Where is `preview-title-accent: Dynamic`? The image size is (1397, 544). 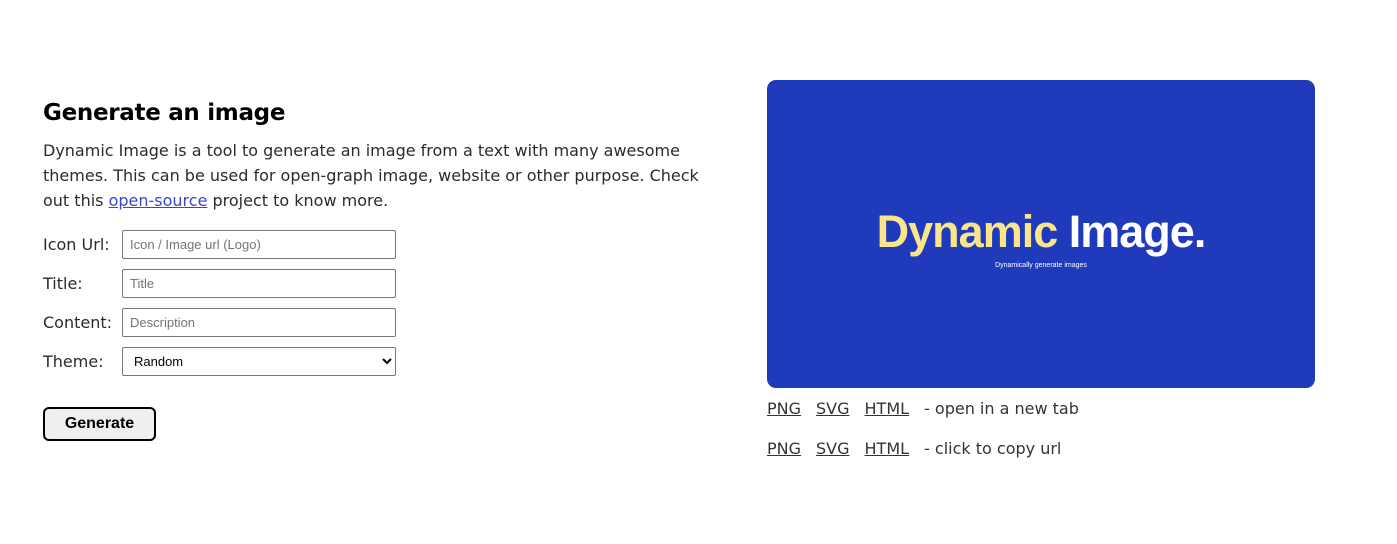
preview-title-accent: Dynamic is located at coordinates (967, 231).